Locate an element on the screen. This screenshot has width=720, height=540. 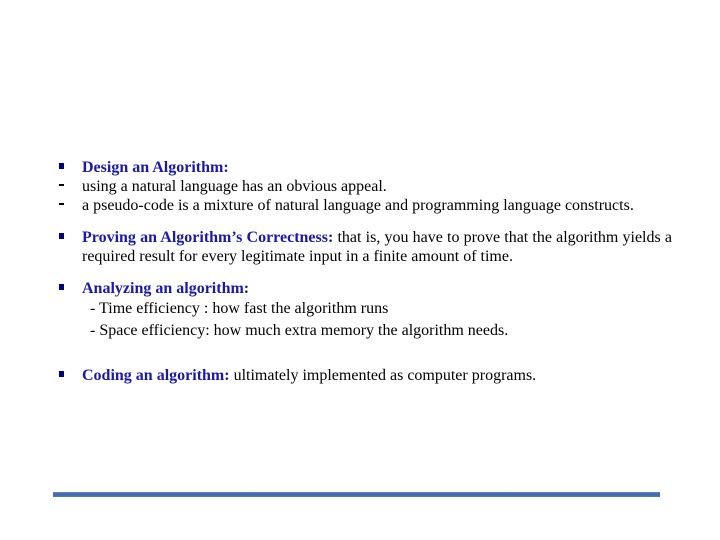
footer-divider is located at coordinates (356, 494).